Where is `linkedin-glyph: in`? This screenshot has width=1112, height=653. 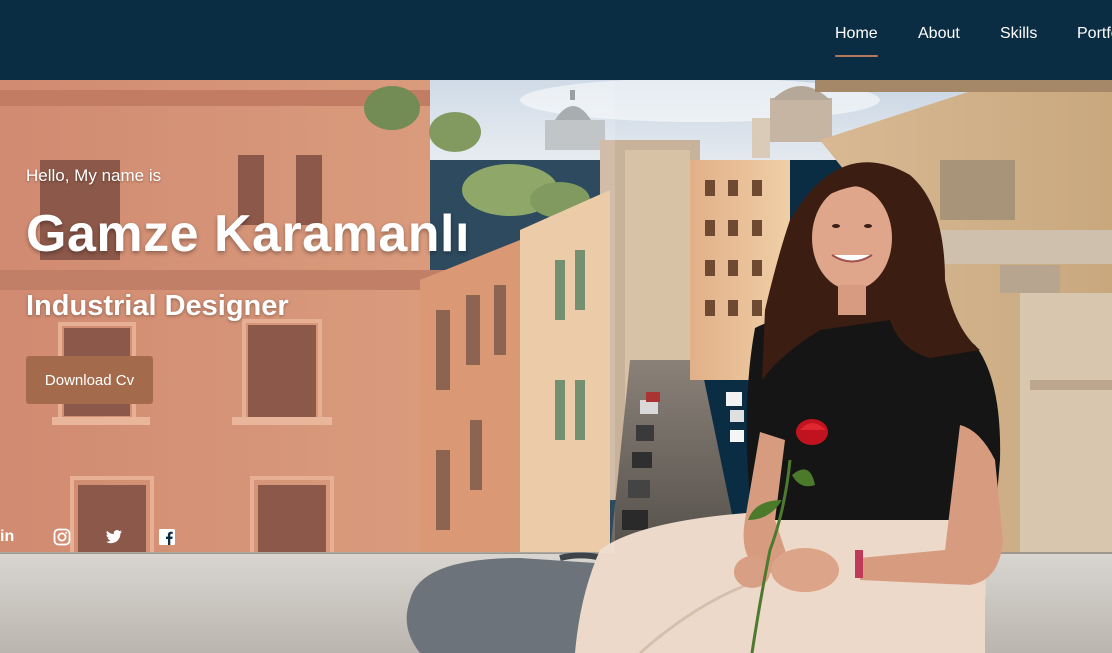 linkedin-glyph: in is located at coordinates (7, 536).